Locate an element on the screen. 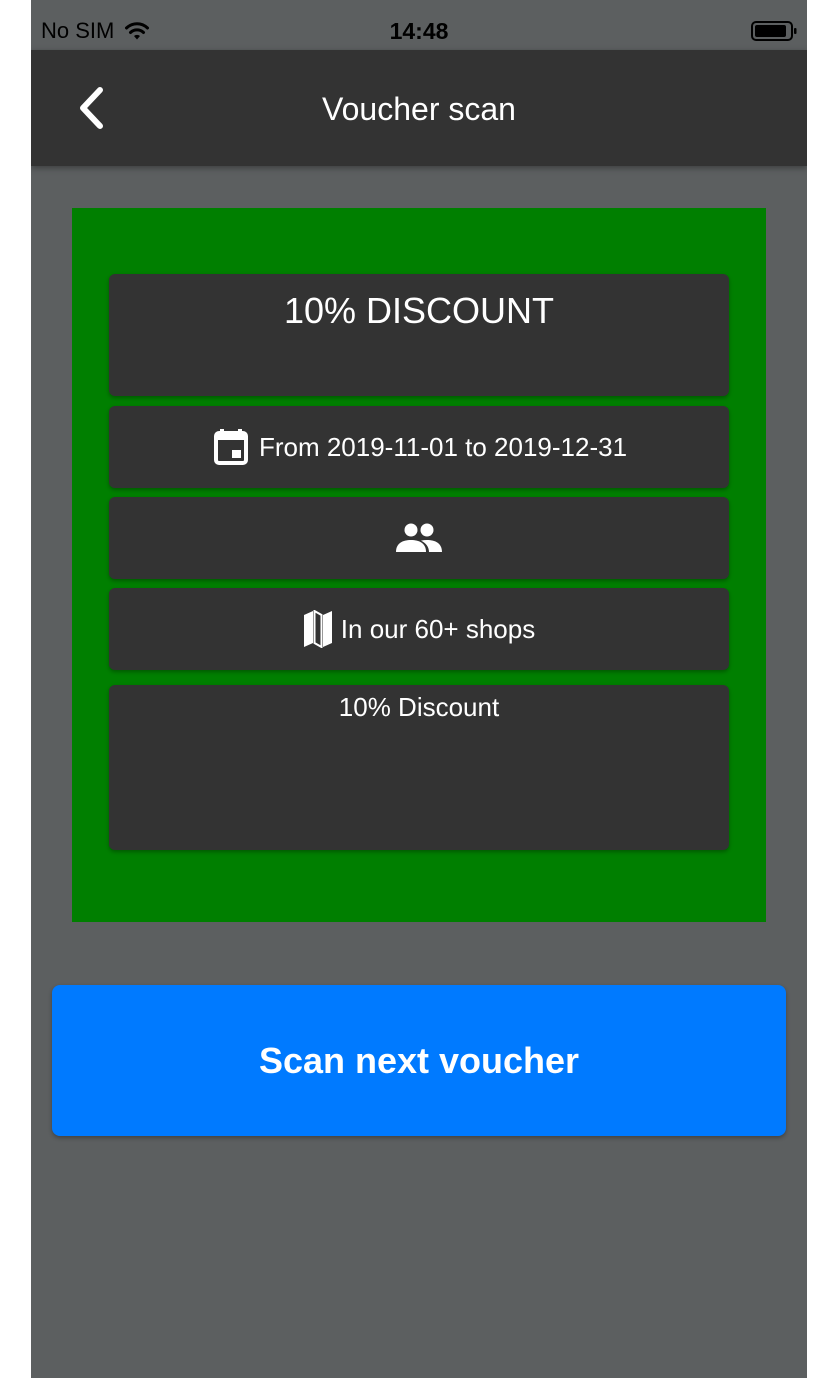 This screenshot has height=1378, width=814. voucher-description: 10% Discount is located at coordinates (419, 707).